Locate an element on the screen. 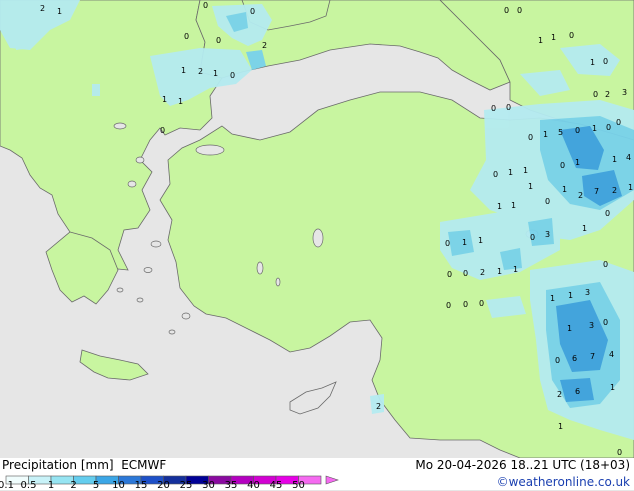  legend-label: 30 is located at coordinates (208, 485).